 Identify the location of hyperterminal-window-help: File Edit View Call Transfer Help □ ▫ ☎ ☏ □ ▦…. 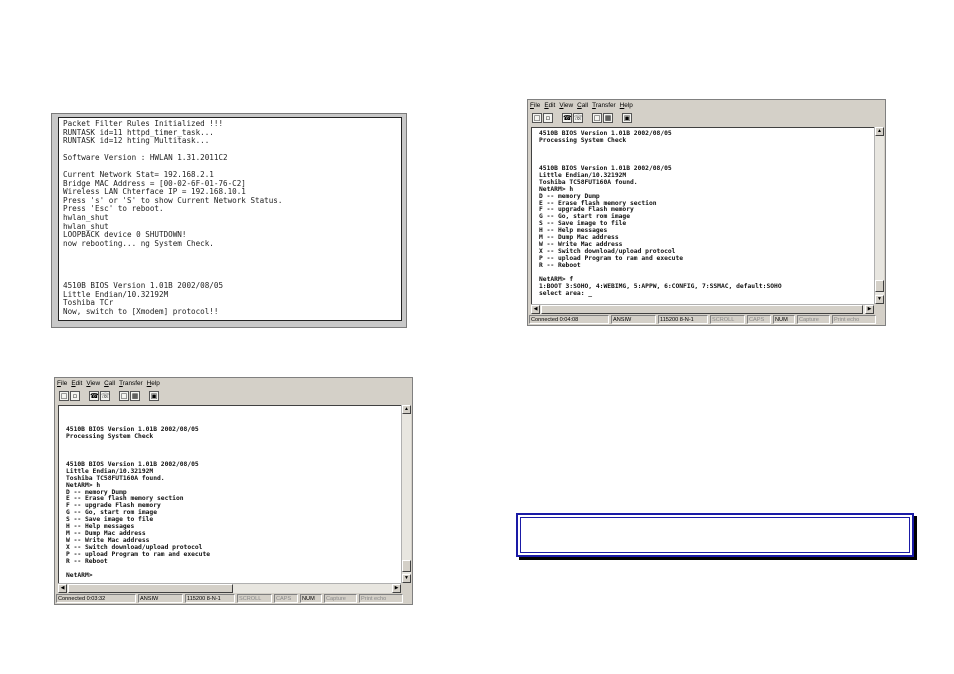
(233, 491).